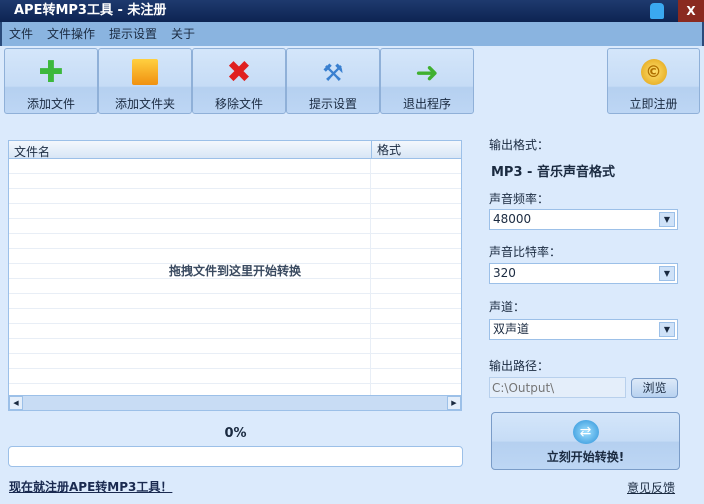 The width and height of the screenshot is (704, 504). I want to click on button-label: 立即注册, so click(653, 104).